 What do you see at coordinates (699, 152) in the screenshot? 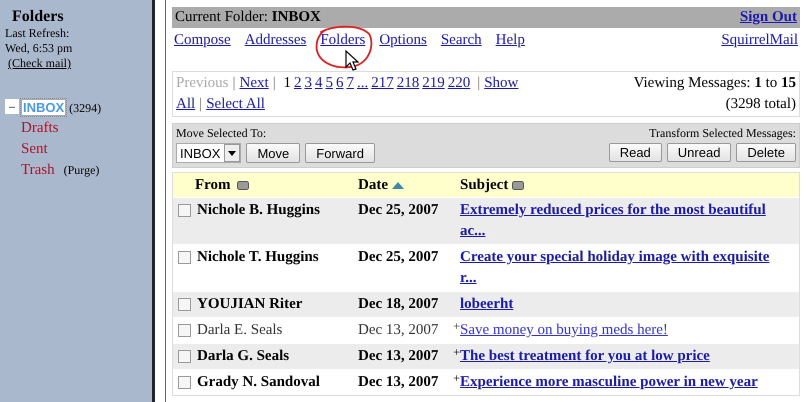
I see `unread-button: Unread` at bounding box center [699, 152].